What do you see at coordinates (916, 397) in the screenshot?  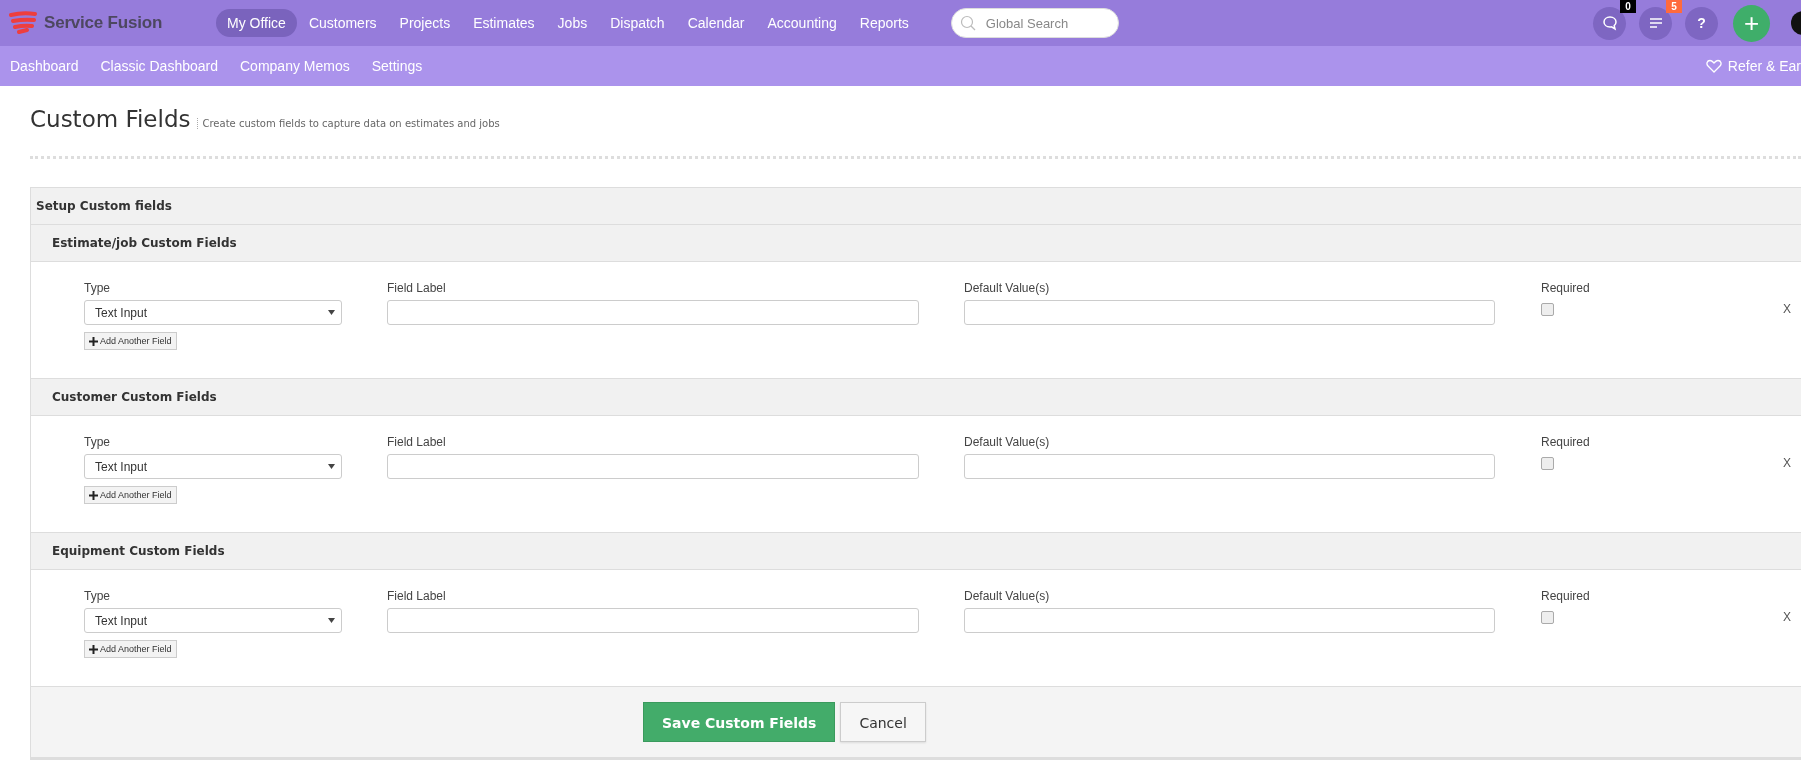 I see `section-title: Customer Custom Fields` at bounding box center [916, 397].